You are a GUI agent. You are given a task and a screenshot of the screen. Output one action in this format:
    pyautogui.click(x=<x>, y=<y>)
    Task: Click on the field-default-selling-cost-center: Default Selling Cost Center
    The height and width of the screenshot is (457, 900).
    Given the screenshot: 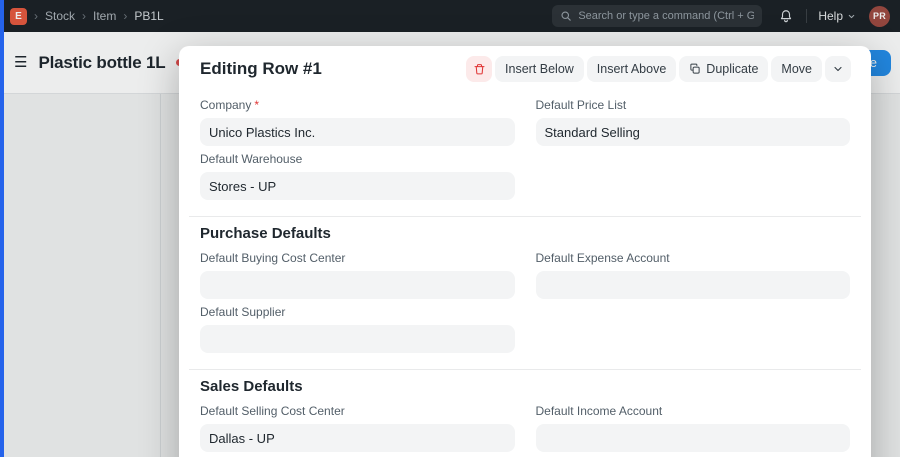 What is the action you would take?
    pyautogui.click(x=357, y=428)
    